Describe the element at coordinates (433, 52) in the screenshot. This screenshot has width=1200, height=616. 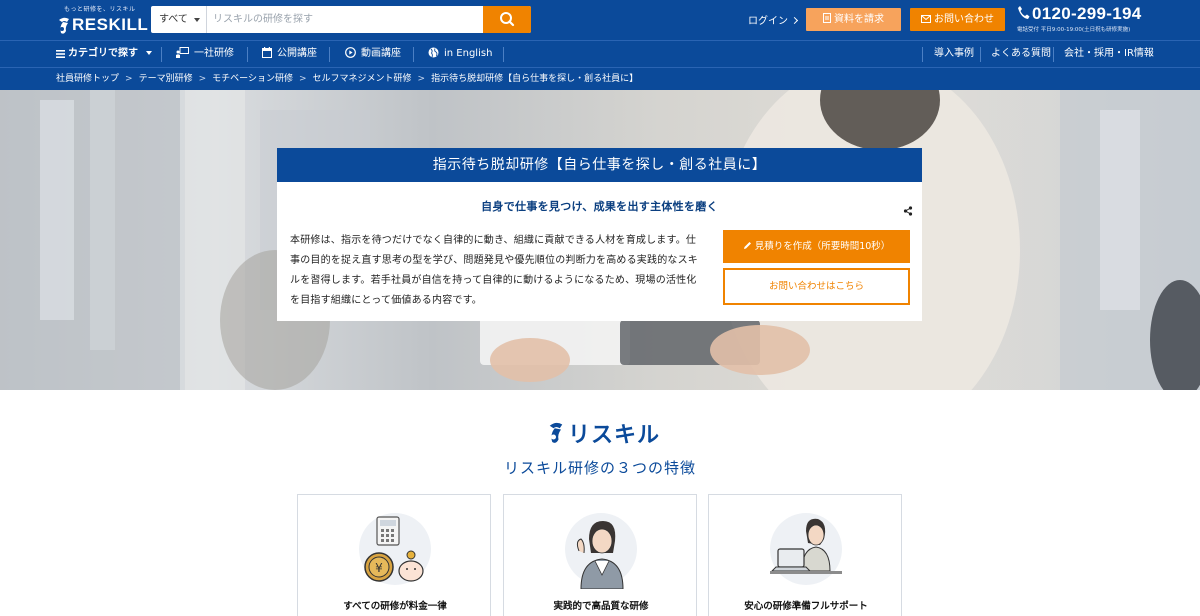
I see `globe-icon` at that location.